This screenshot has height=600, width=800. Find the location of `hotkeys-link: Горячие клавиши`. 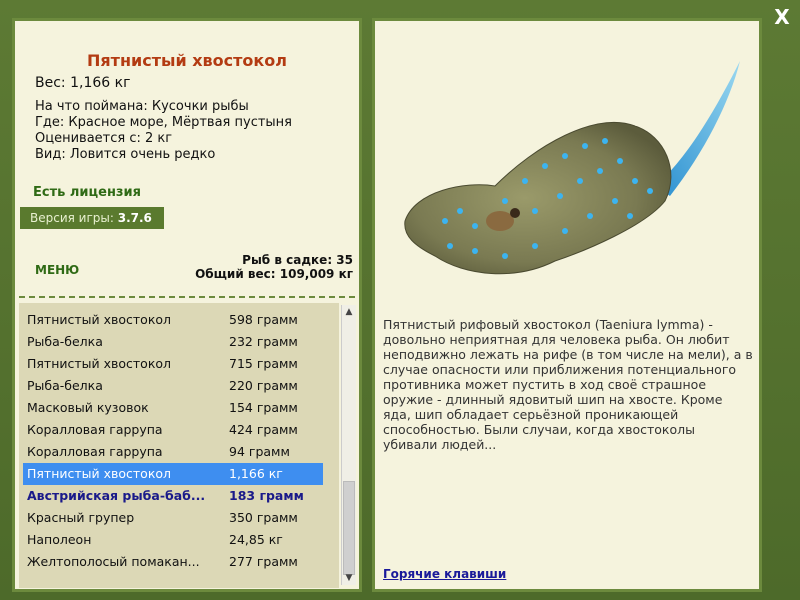

hotkeys-link: Горячие клавиши is located at coordinates (444, 574).